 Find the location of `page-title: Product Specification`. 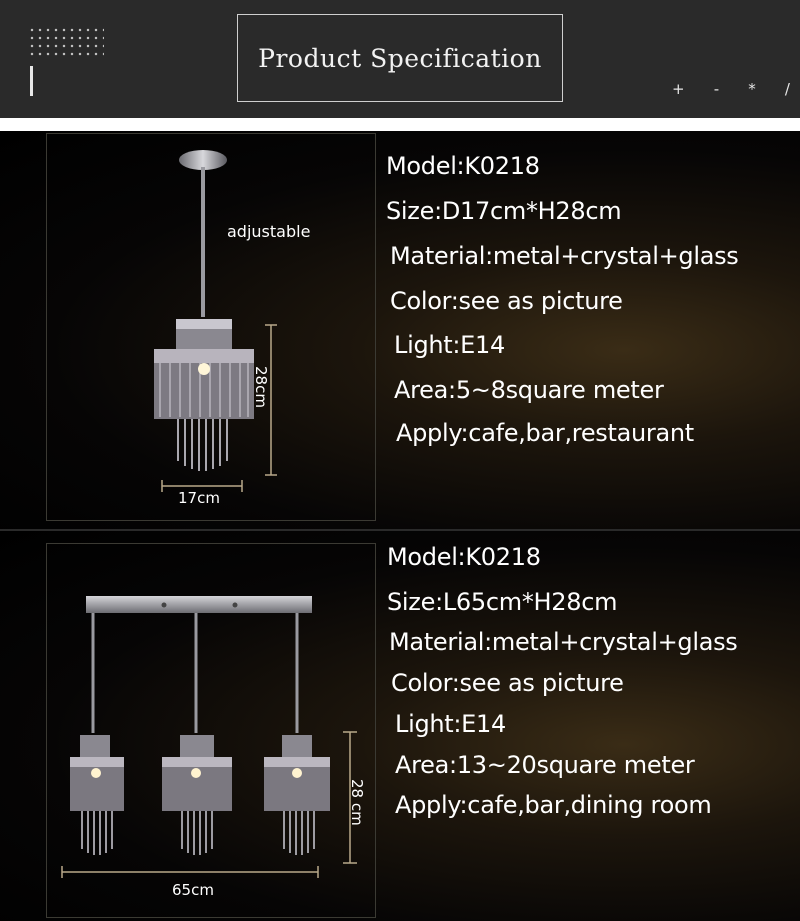

page-title: Product Specification is located at coordinates (400, 58).